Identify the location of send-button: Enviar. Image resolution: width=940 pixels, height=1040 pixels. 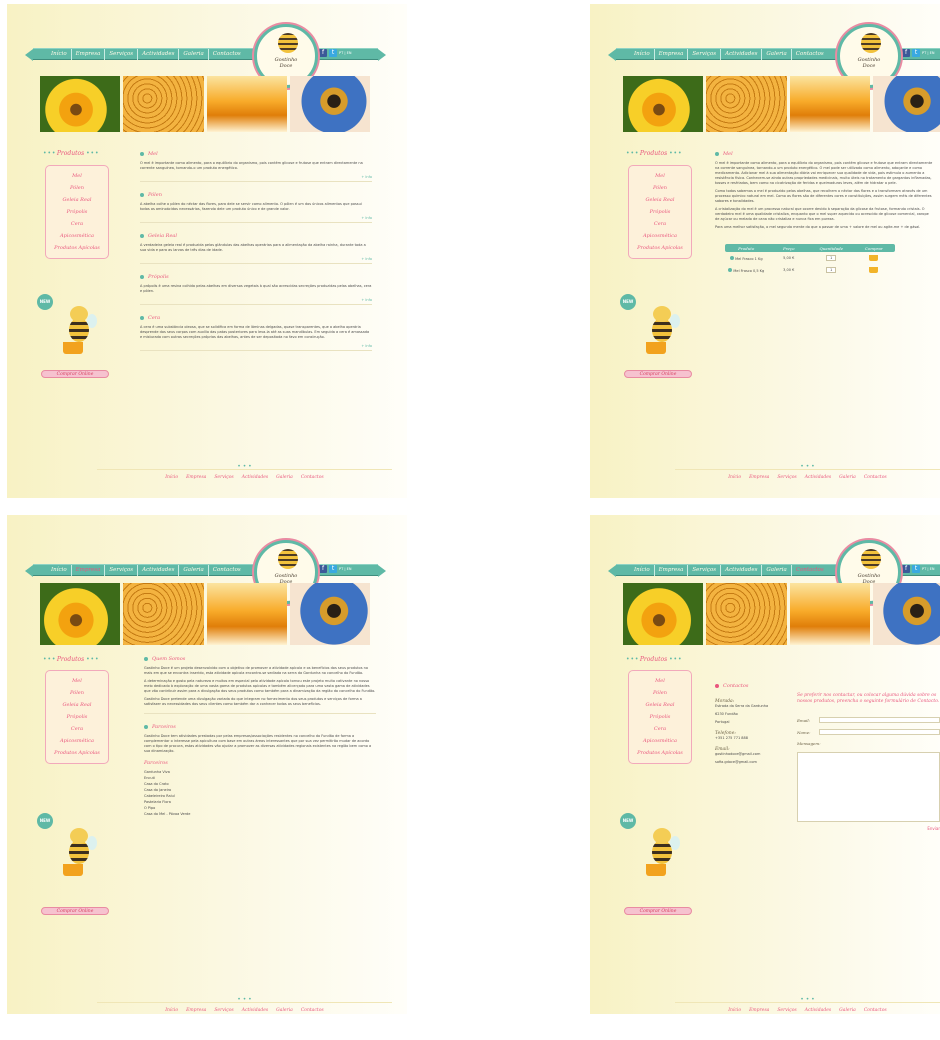
(868, 828).